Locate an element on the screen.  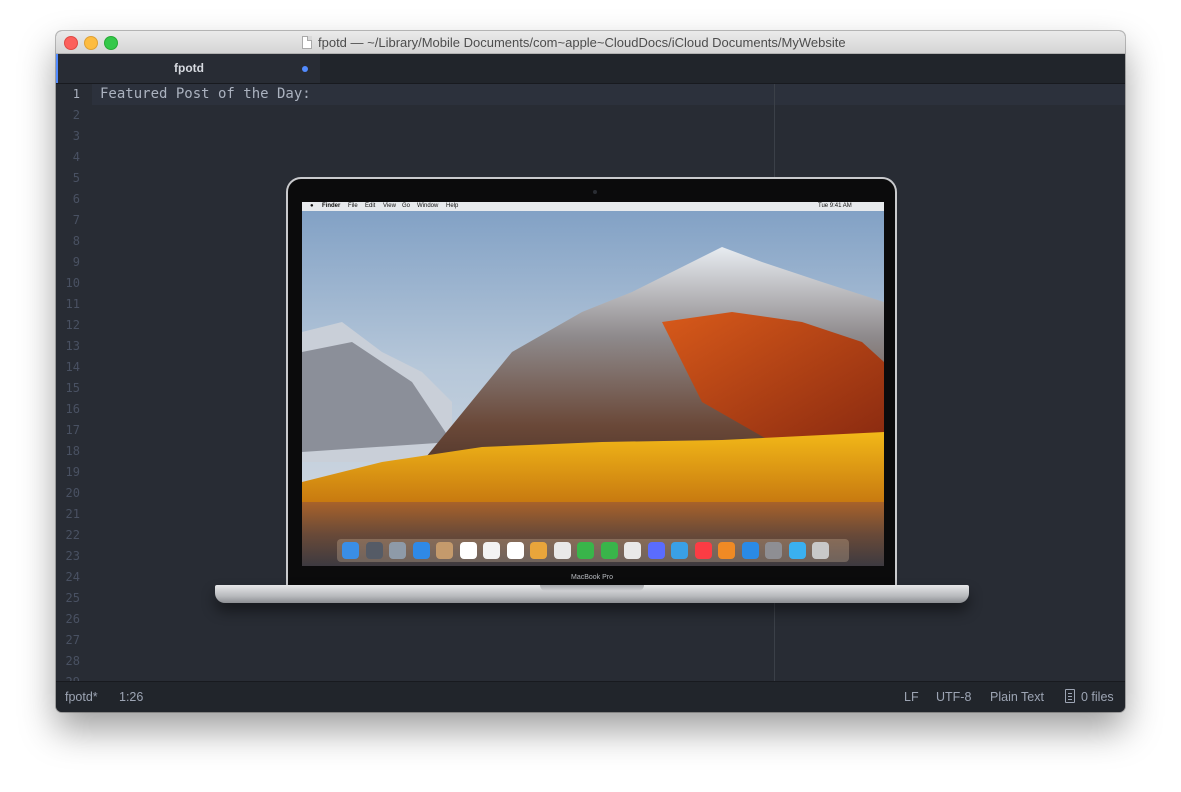
menu-file: File is located at coordinates (353, 206).